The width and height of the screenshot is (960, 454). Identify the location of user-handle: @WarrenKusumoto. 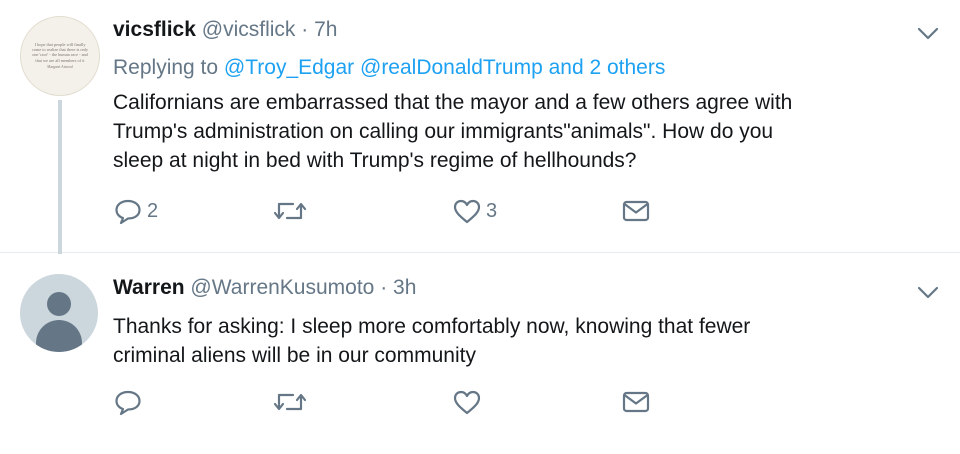
(282, 287).